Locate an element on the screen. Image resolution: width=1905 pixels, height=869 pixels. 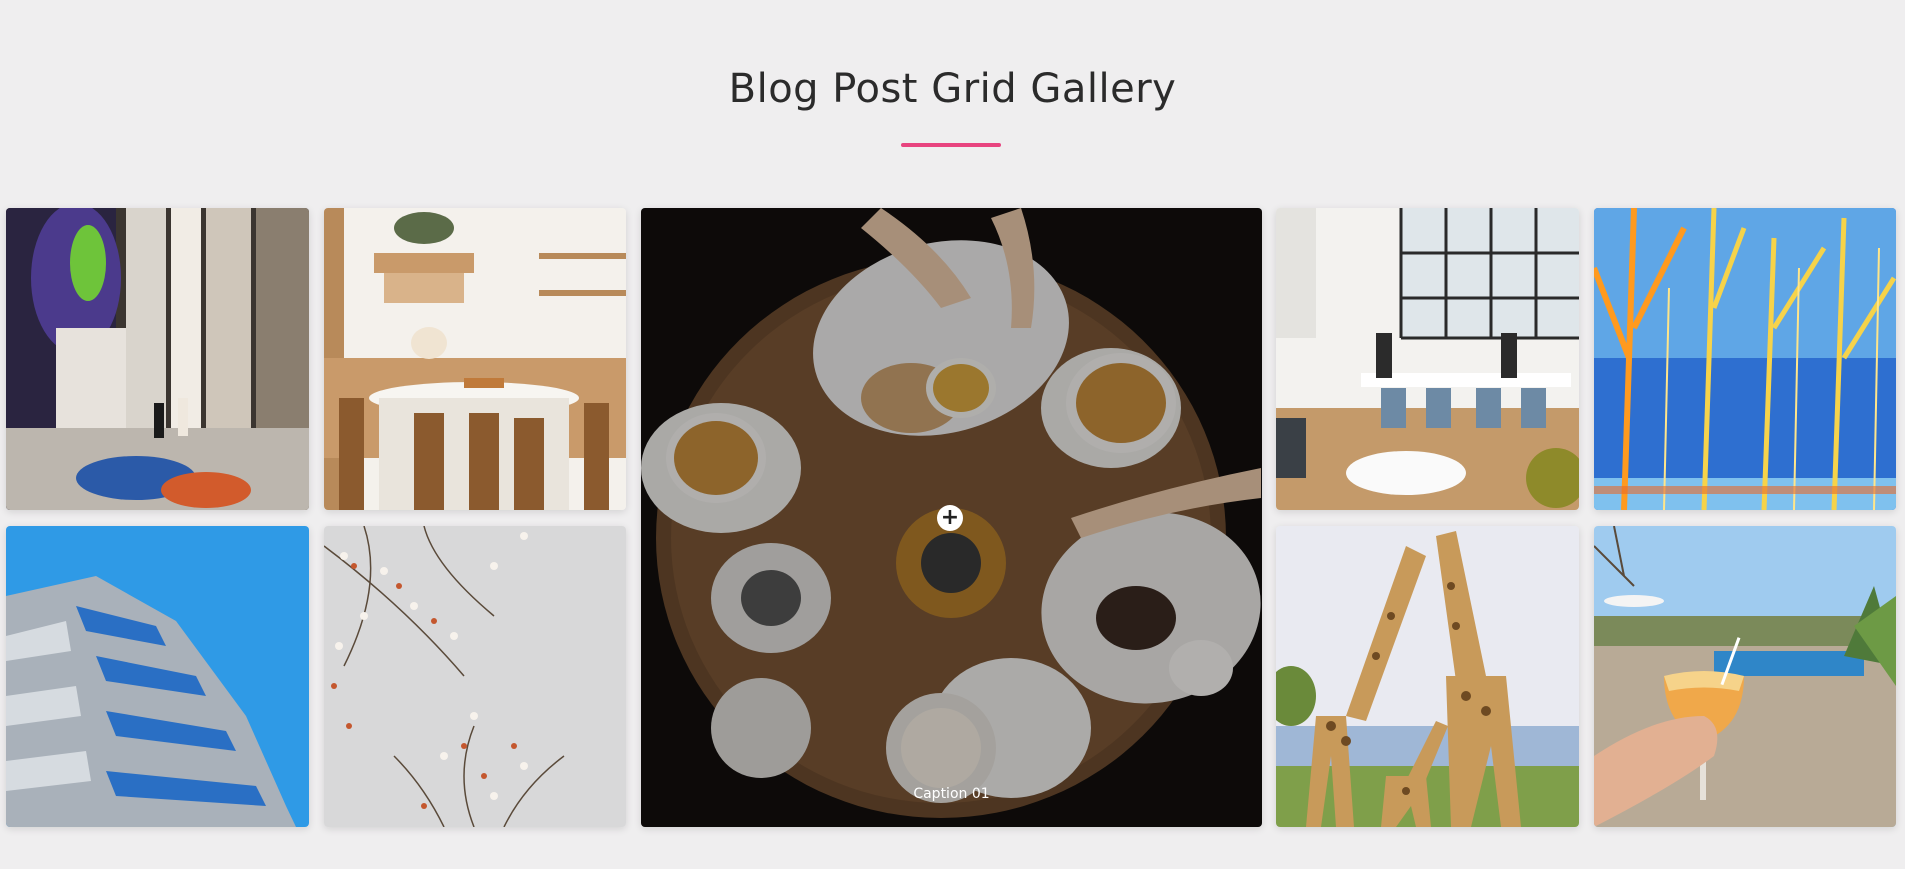
gallery-item-building is located at coordinates (157, 676).